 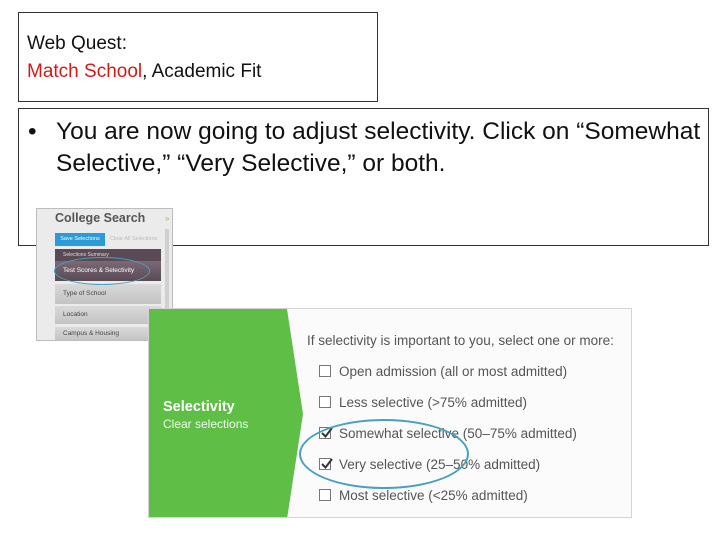 What do you see at coordinates (108, 333) in the screenshot?
I see `nav-item-campus-housing: Campus & Housing` at bounding box center [108, 333].